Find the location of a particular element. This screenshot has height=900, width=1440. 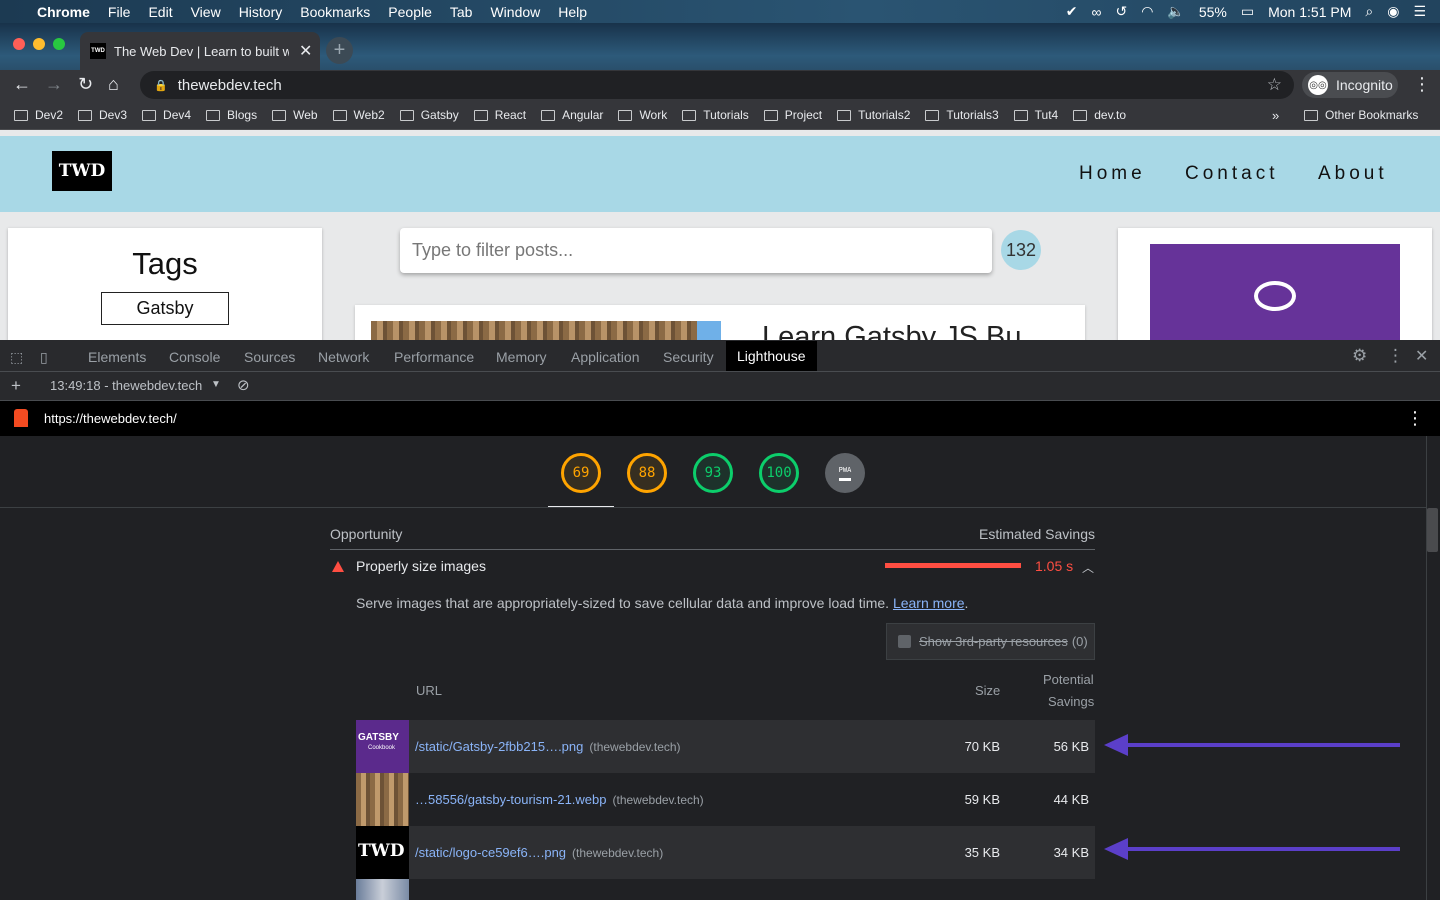

menu-help: Help is located at coordinates (572, 12).